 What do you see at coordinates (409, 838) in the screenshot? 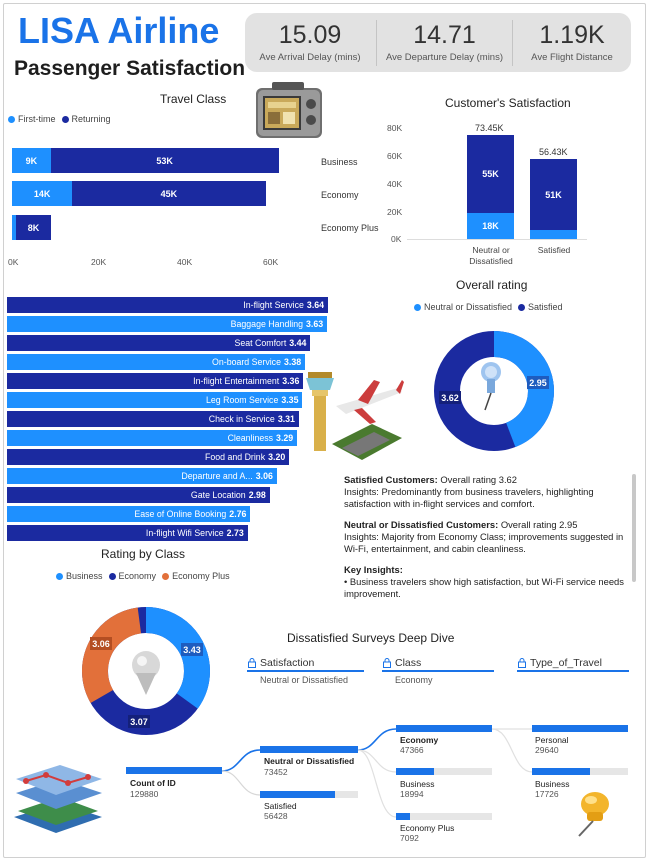
I see `node-value: 7092` at bounding box center [409, 838].